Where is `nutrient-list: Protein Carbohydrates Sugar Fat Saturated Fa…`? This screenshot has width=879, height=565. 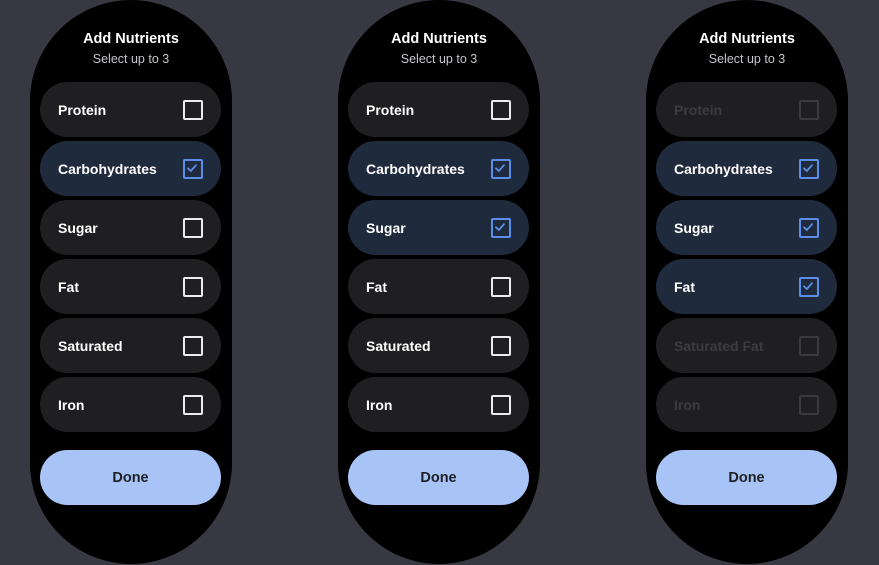
nutrient-list: Protein Carbohydrates Sugar Fat Saturated Fa… is located at coordinates (746, 259).